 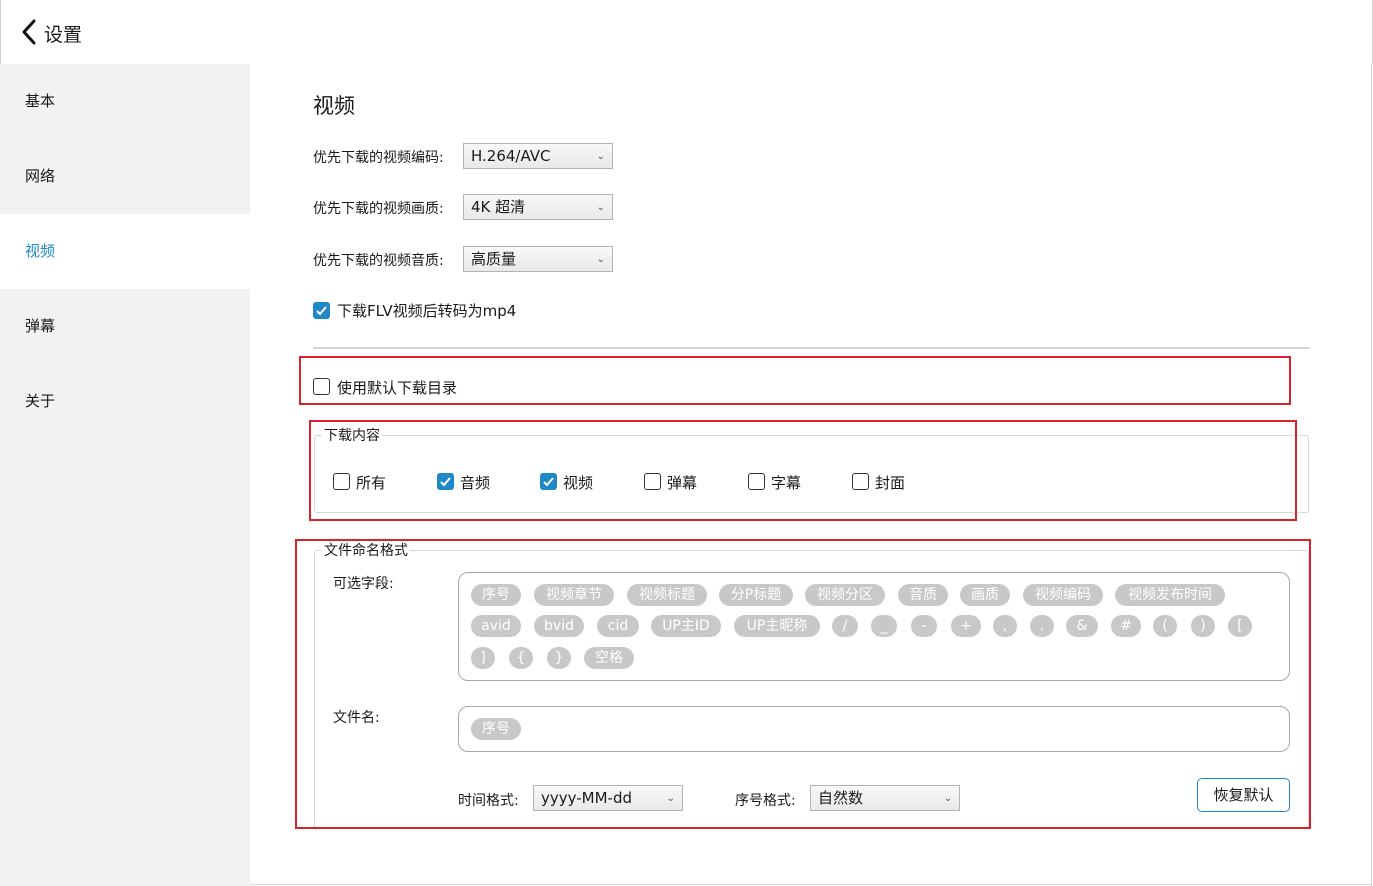 I want to click on index-format-label: 序号格式:, so click(x=765, y=801).